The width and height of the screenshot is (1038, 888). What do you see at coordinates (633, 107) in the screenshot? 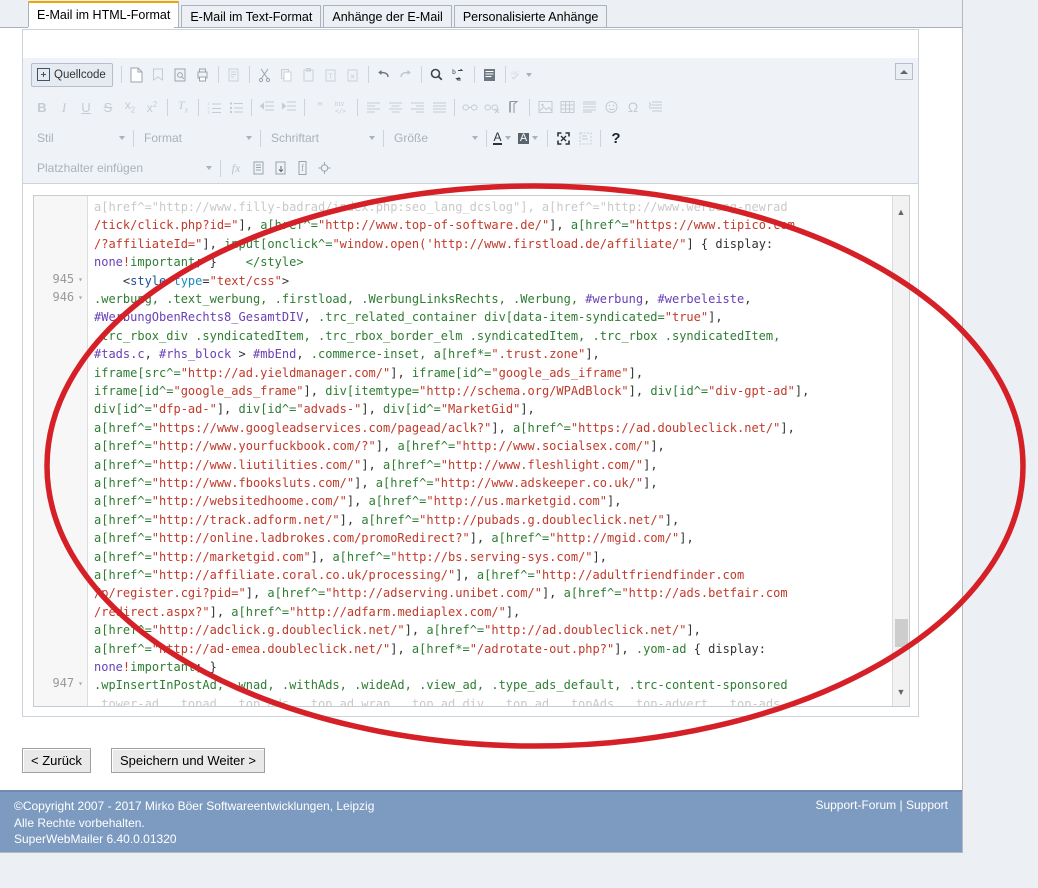
I see `special-char-icon: Ω` at bounding box center [633, 107].